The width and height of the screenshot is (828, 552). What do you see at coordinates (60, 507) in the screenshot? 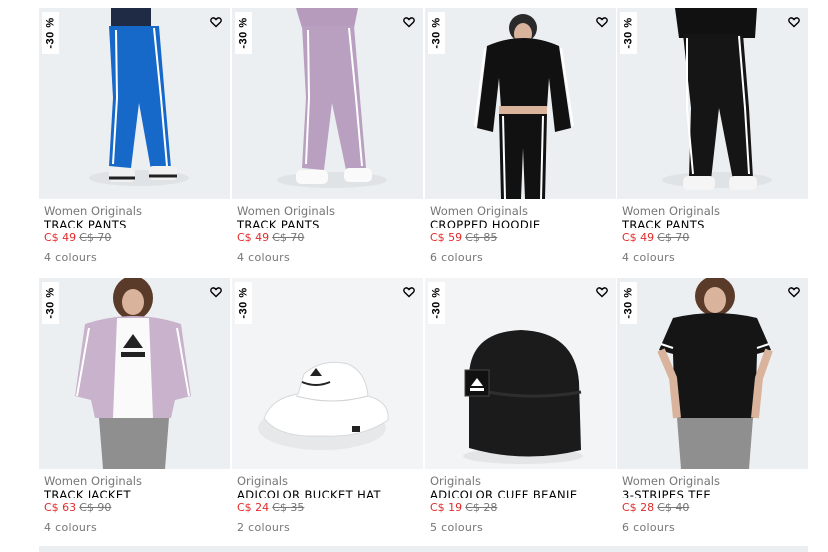
I see `sale-price: C$ 63` at bounding box center [60, 507].